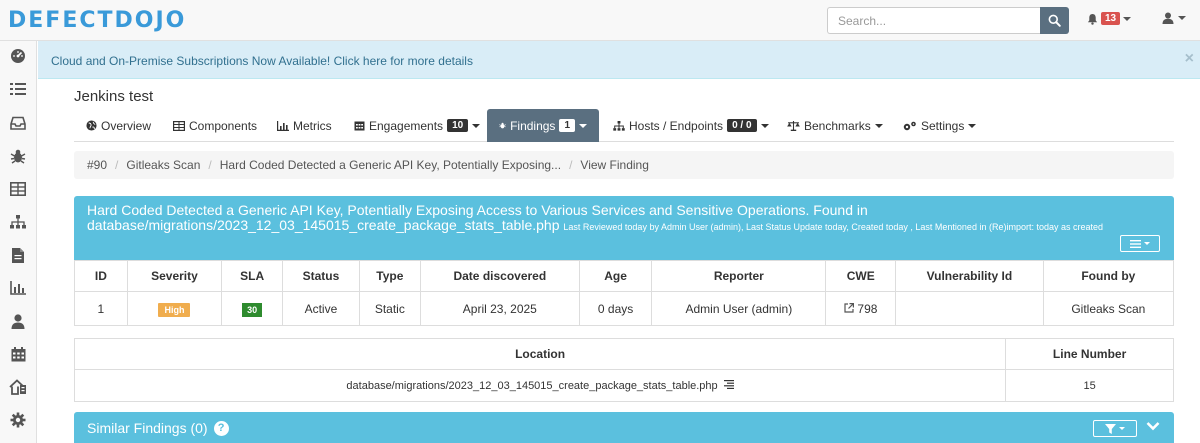  What do you see at coordinates (1108, 276) in the screenshot?
I see `column-header: Found by` at bounding box center [1108, 276].